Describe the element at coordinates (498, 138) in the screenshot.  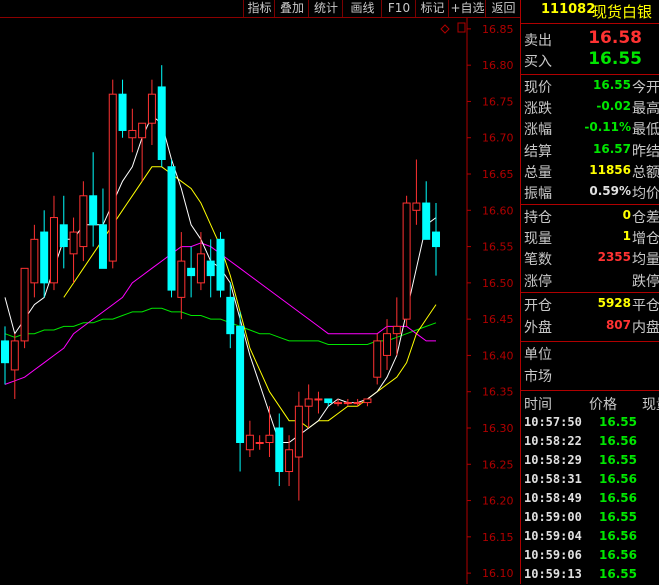
I see `y-tick-label: 16.70` at that location.